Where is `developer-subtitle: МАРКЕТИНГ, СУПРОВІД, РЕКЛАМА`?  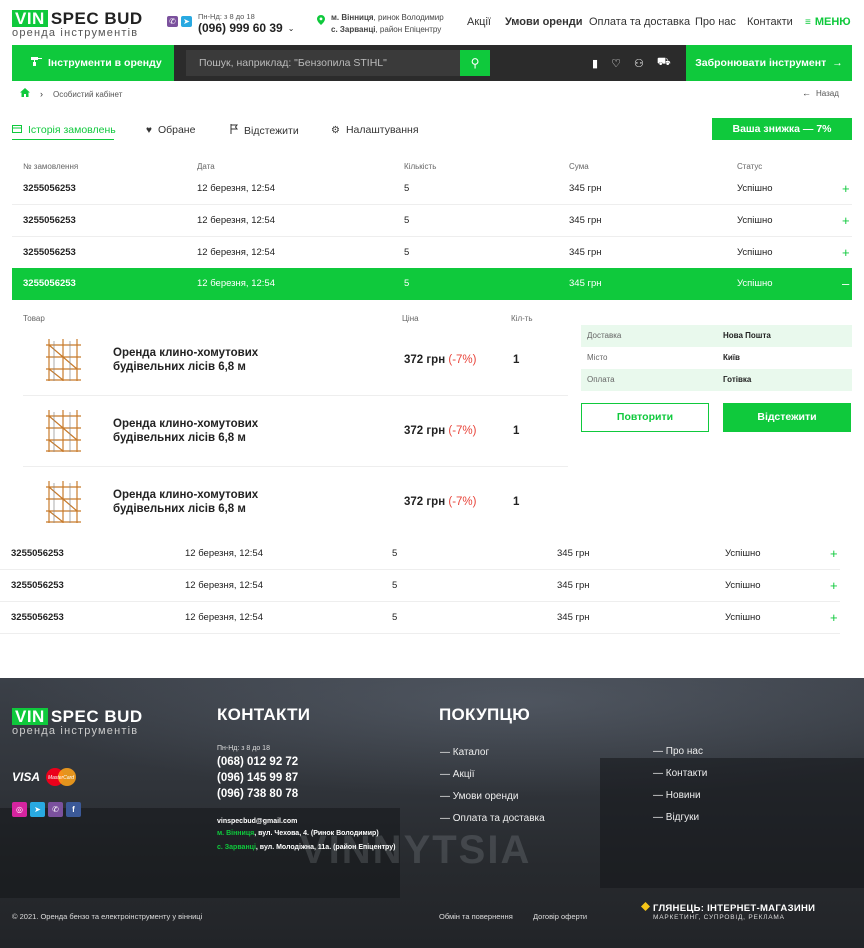 developer-subtitle: МАРКЕТИНГ, СУПРОВІД, РЕКЛАМА is located at coordinates (719, 917).